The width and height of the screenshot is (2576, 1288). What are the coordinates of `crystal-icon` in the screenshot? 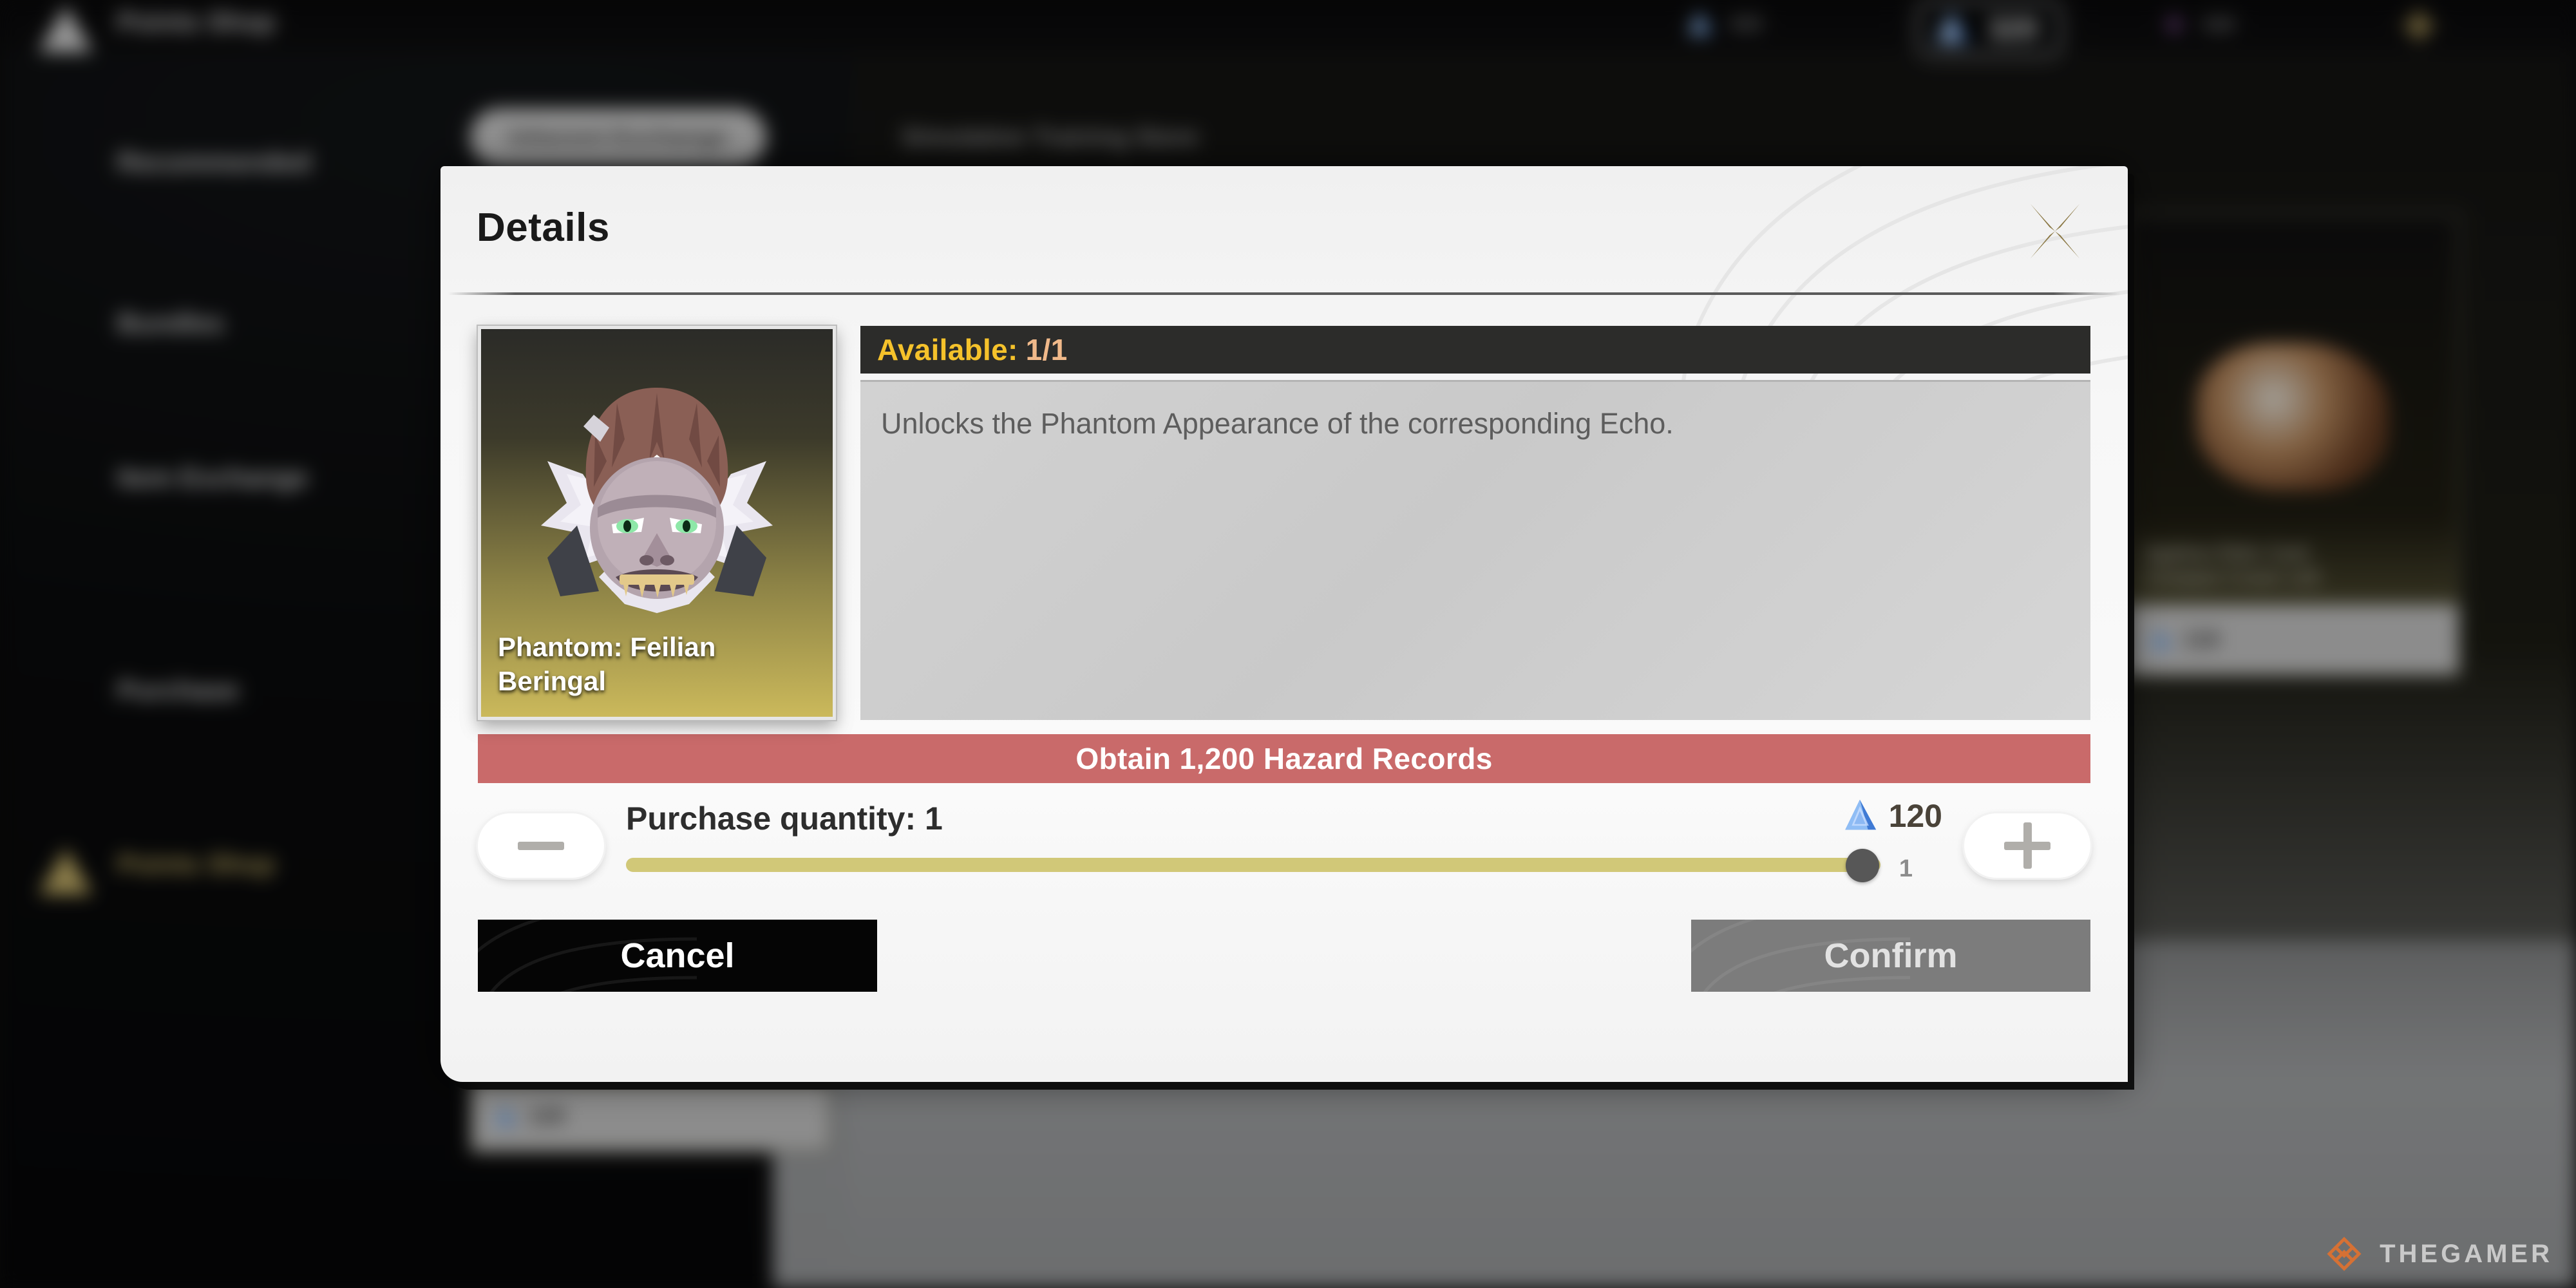 It's located at (1860, 816).